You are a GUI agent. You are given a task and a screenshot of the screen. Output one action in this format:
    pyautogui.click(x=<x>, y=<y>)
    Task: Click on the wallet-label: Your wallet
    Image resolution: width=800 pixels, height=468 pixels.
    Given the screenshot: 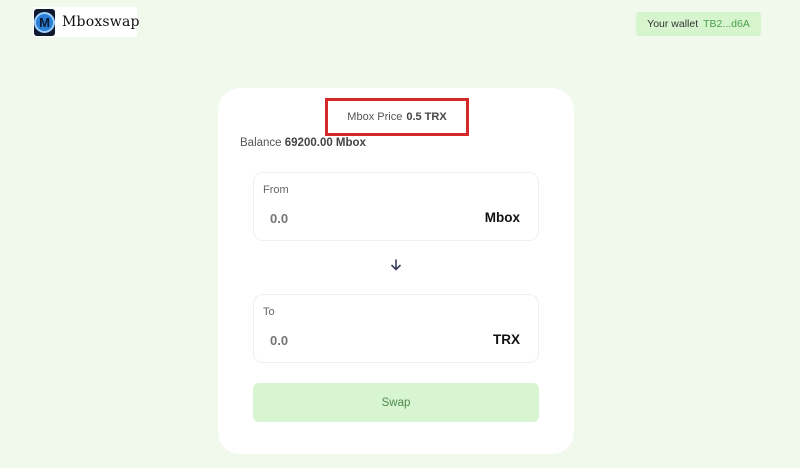 What is the action you would take?
    pyautogui.click(x=673, y=24)
    